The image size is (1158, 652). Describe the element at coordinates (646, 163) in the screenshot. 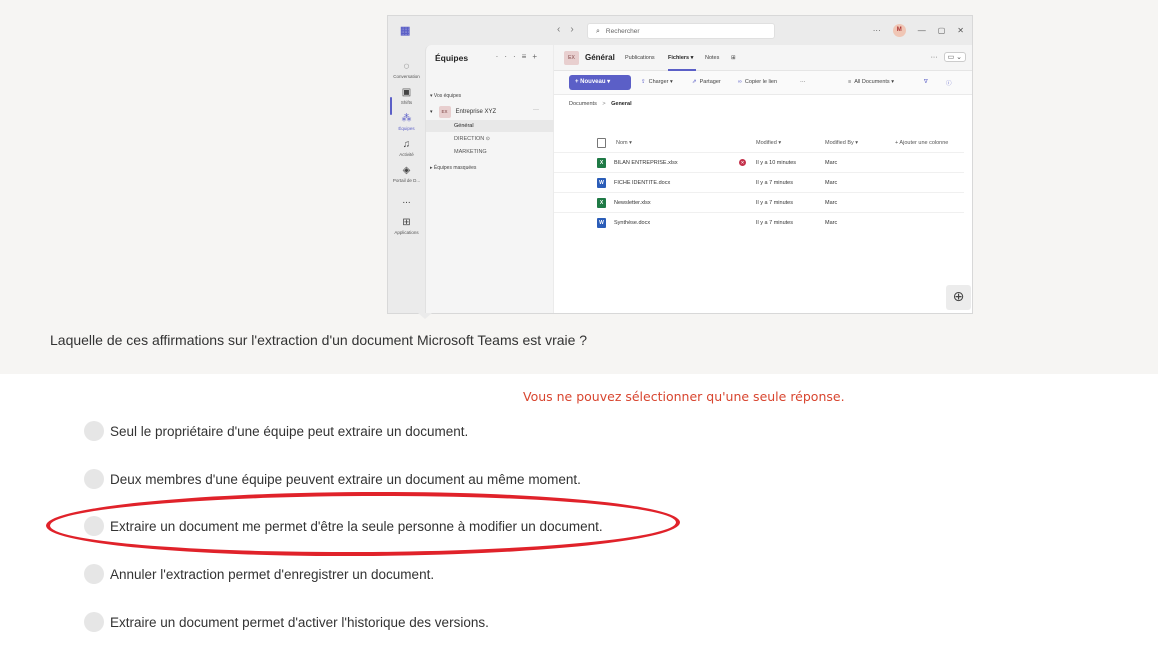

I see `file-name: BILAN ENTREPRISE.xlsx` at that location.